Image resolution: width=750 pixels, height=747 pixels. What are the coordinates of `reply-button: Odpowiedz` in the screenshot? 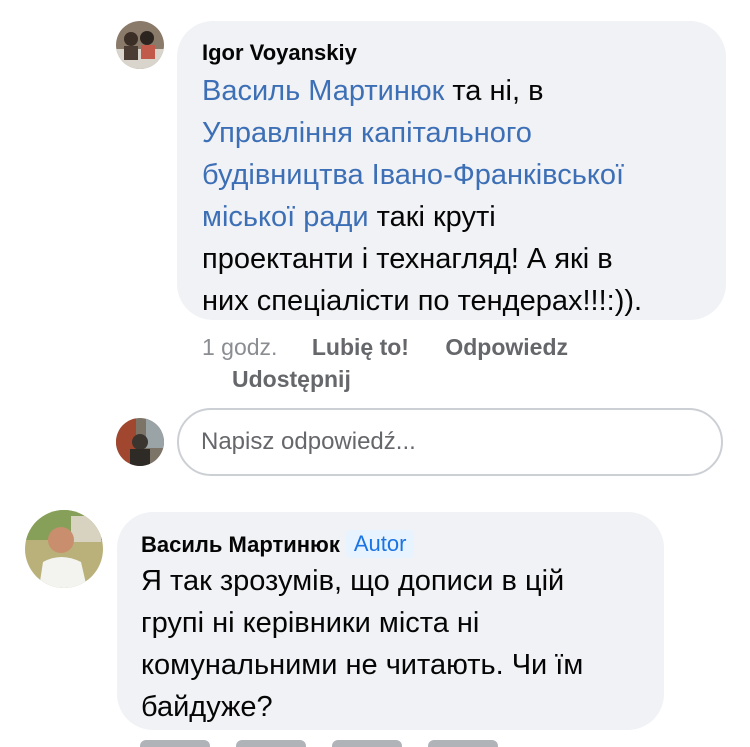 It's located at (506, 347).